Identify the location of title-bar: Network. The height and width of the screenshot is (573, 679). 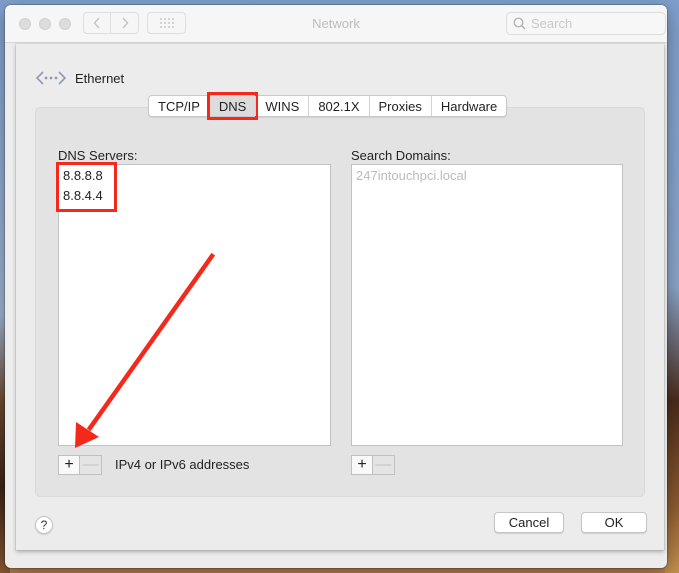
(336, 24).